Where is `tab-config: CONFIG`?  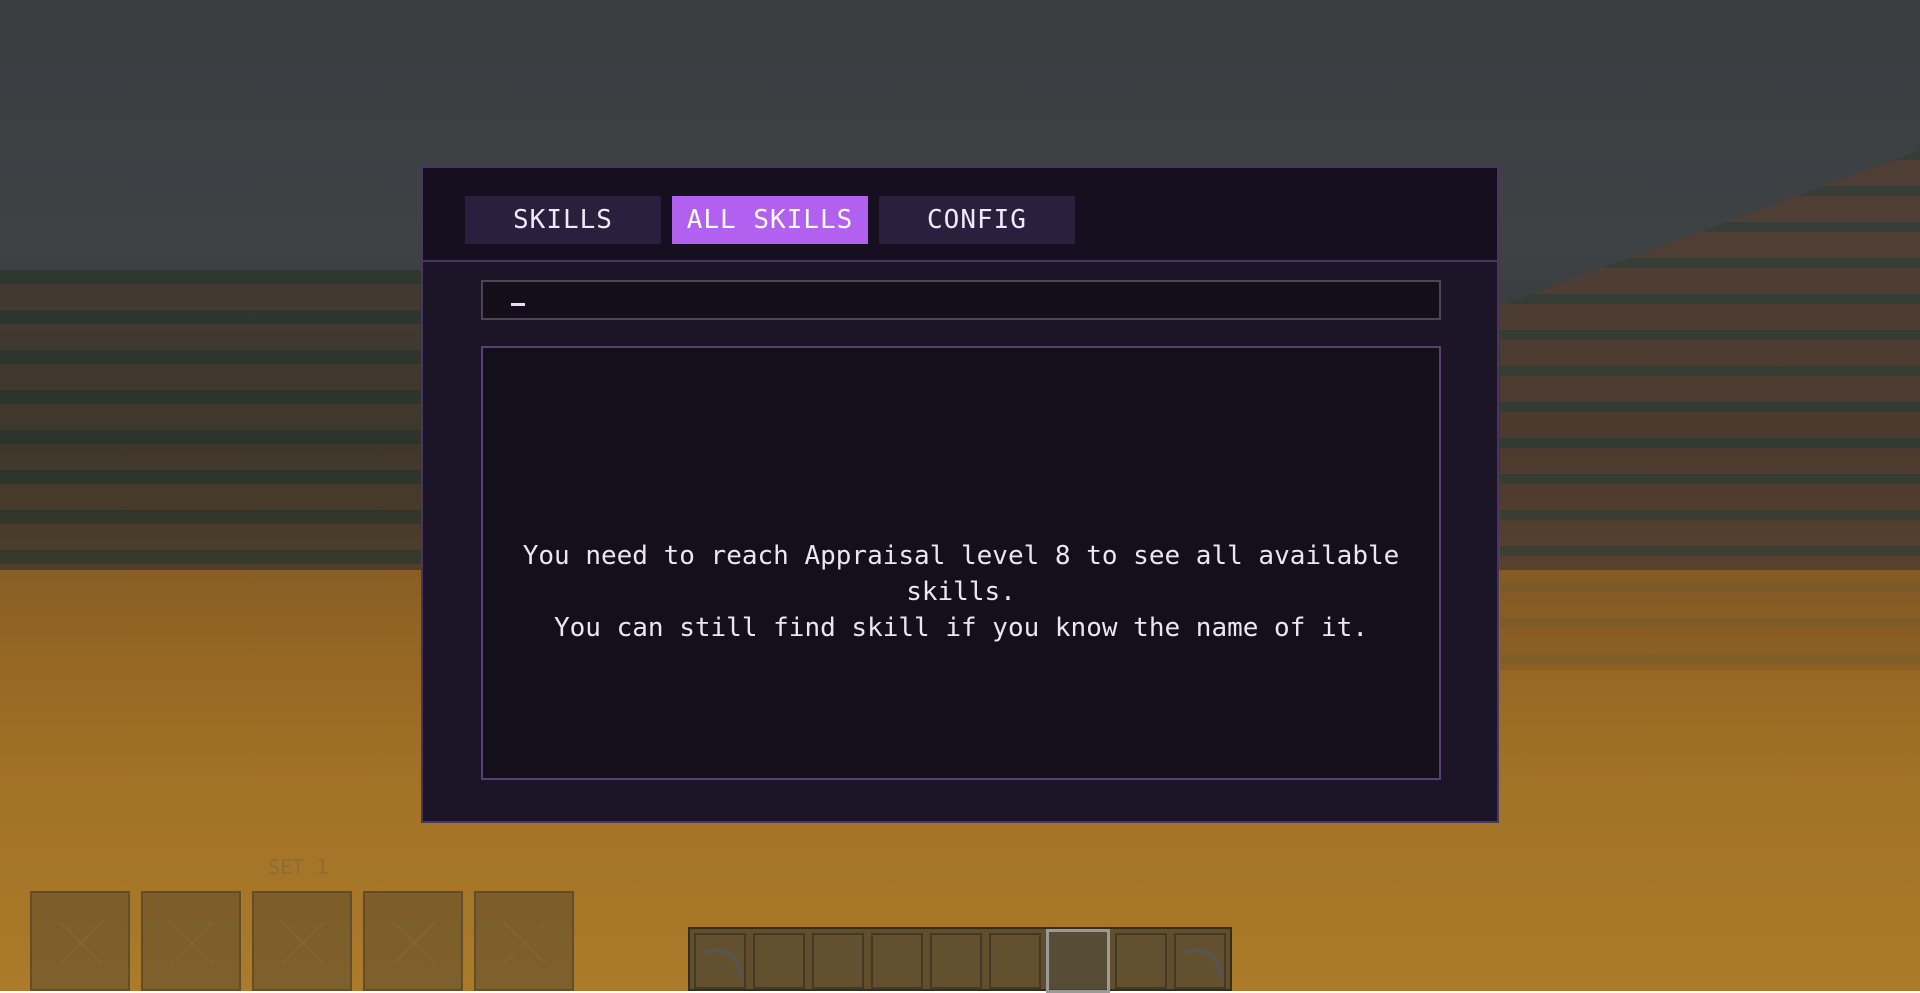 tab-config: CONFIG is located at coordinates (977, 220).